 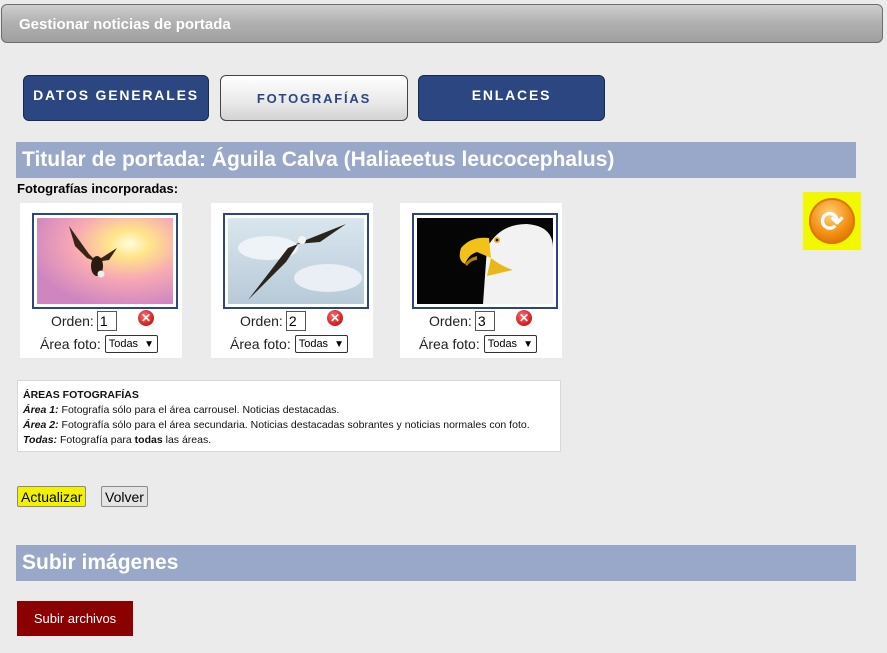 I want to click on todas-bold: todas, so click(x=148, y=440).